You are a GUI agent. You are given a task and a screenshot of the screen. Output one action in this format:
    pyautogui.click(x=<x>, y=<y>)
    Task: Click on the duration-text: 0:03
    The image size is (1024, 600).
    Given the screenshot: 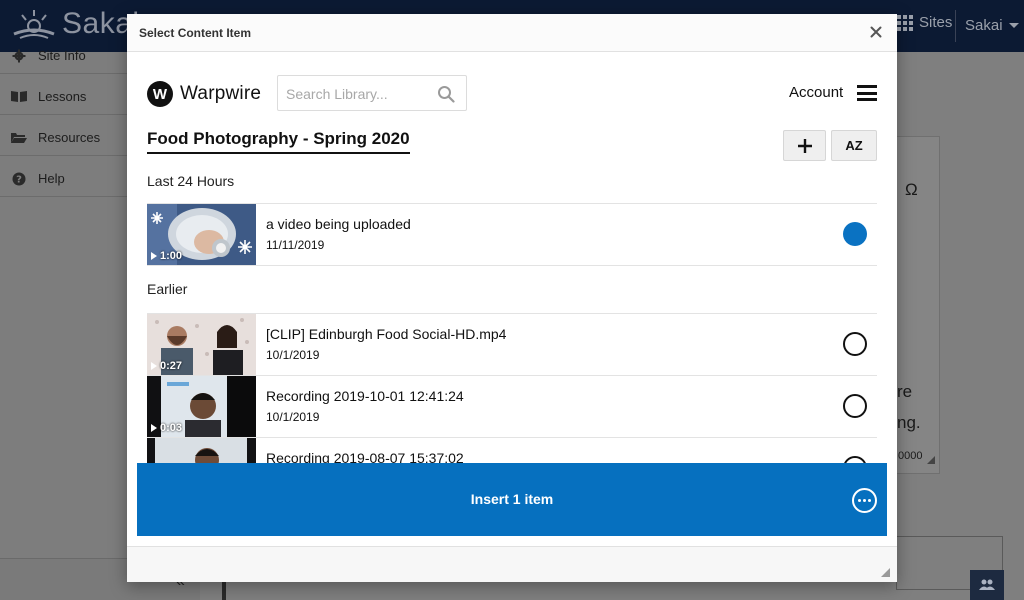 What is the action you would take?
    pyautogui.click(x=171, y=428)
    